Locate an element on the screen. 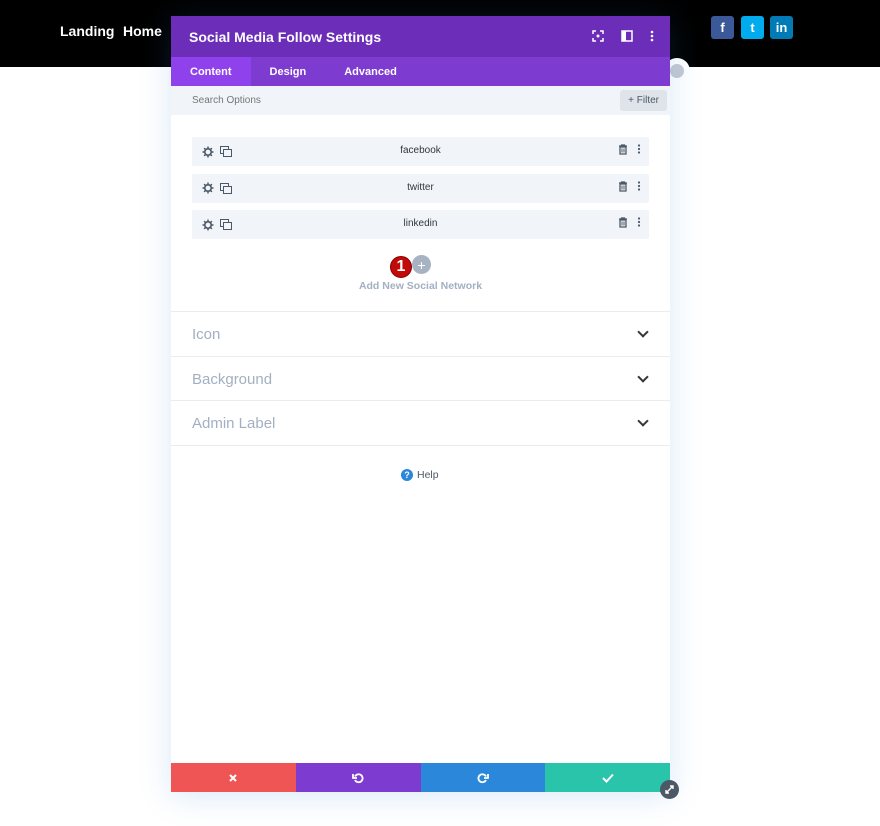 The height and width of the screenshot is (826, 880). modal-footer is located at coordinates (420, 777).